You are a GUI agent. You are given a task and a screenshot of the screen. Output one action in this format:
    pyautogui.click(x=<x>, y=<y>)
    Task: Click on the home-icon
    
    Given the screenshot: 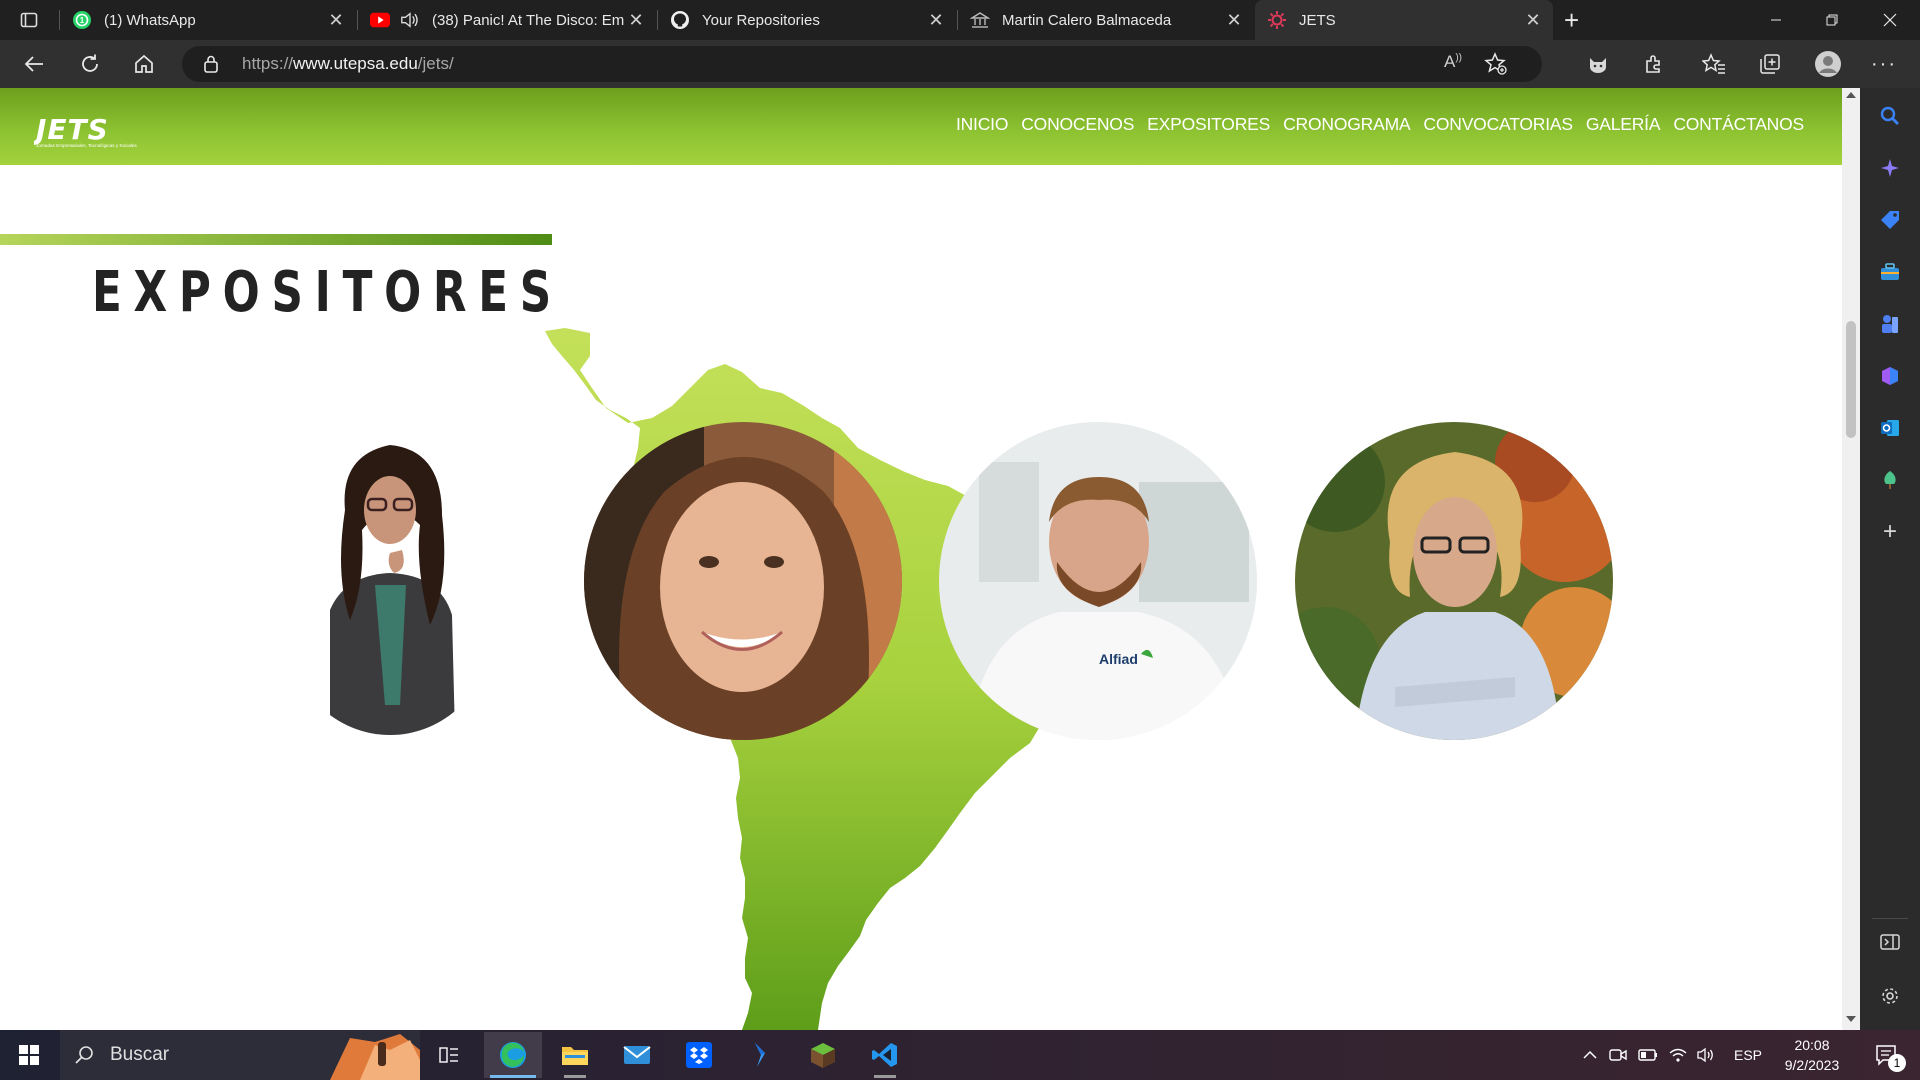 What is the action you would take?
    pyautogui.click(x=144, y=63)
    